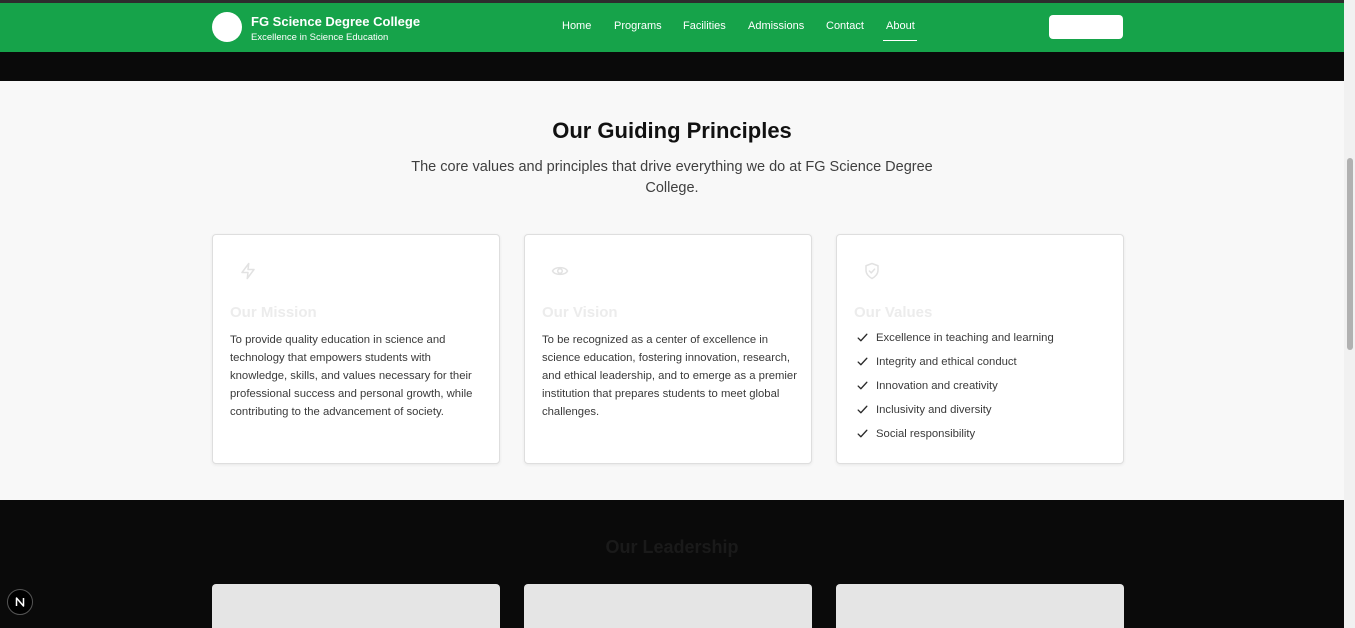 The image size is (1355, 628). Describe the element at coordinates (672, 130) in the screenshot. I see `section-title: Our Guiding Principles` at that location.